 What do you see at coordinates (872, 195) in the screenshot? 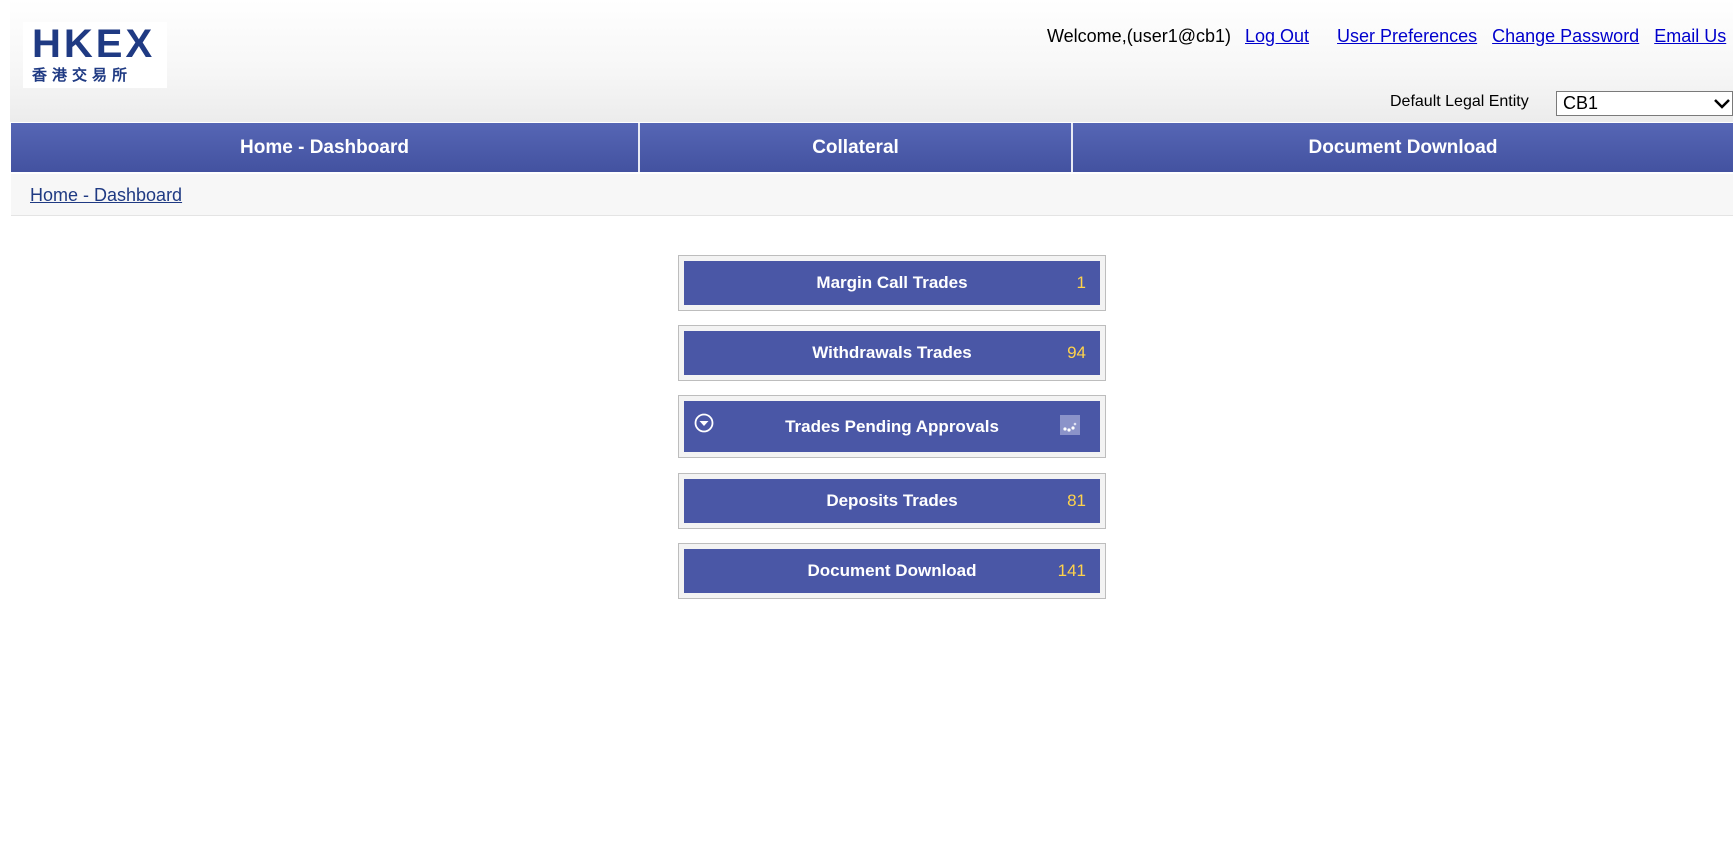
I see `breadcrumb: Home - Dashboard` at bounding box center [872, 195].